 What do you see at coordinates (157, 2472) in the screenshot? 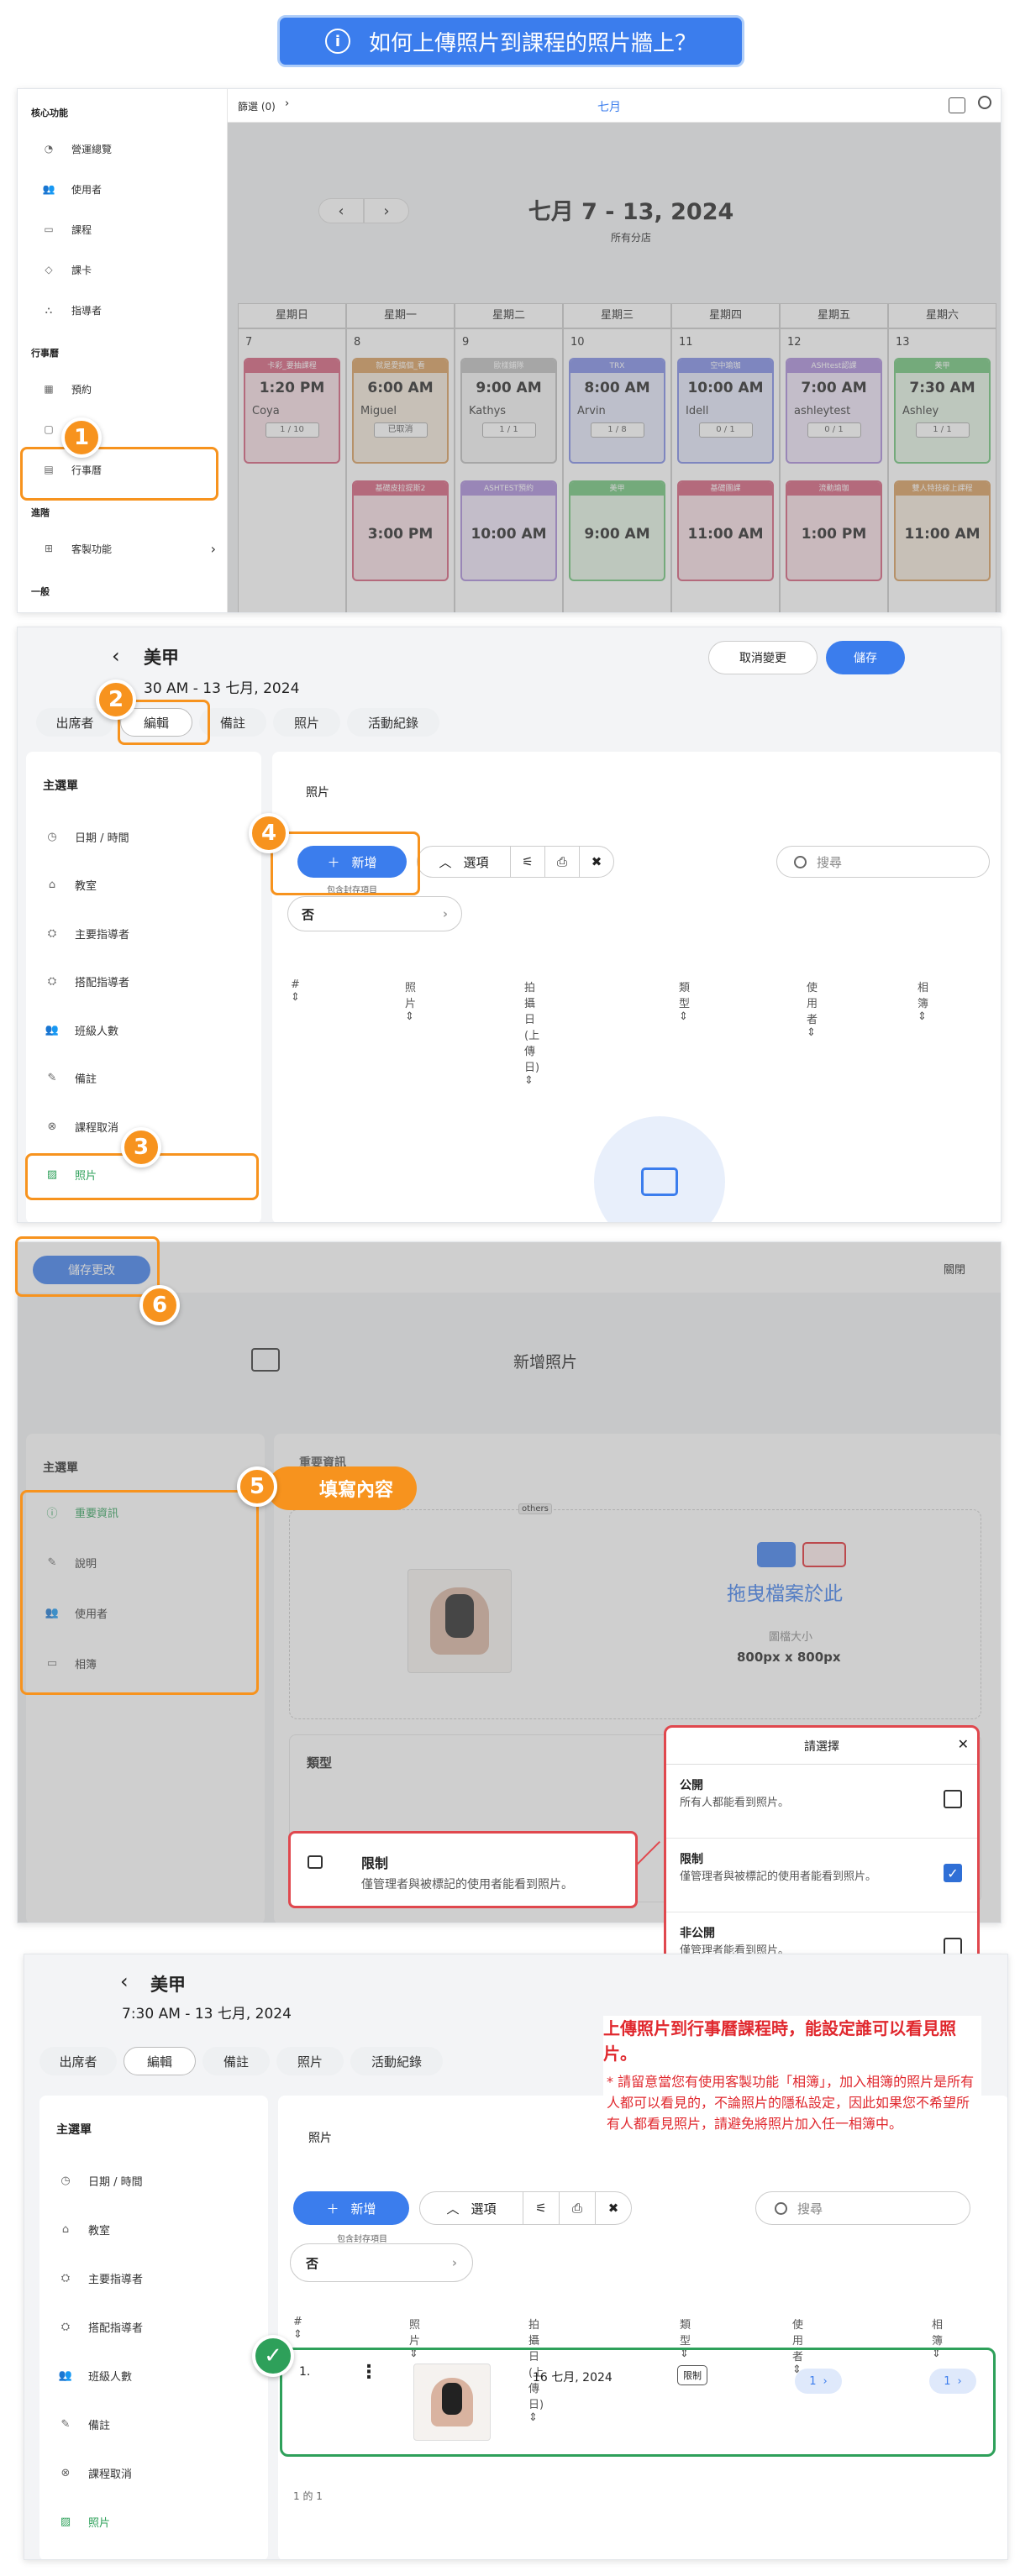
I see `menu-item-6: ⊗ 課程取消` at bounding box center [157, 2472].